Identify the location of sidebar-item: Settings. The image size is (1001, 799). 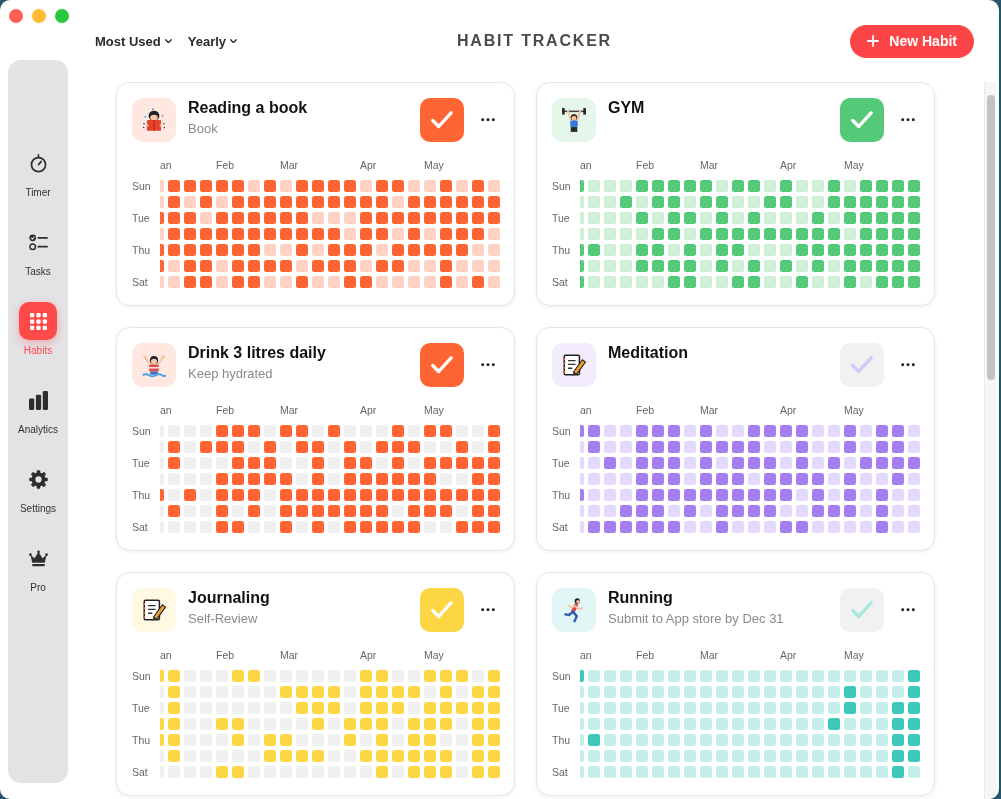
(38, 487).